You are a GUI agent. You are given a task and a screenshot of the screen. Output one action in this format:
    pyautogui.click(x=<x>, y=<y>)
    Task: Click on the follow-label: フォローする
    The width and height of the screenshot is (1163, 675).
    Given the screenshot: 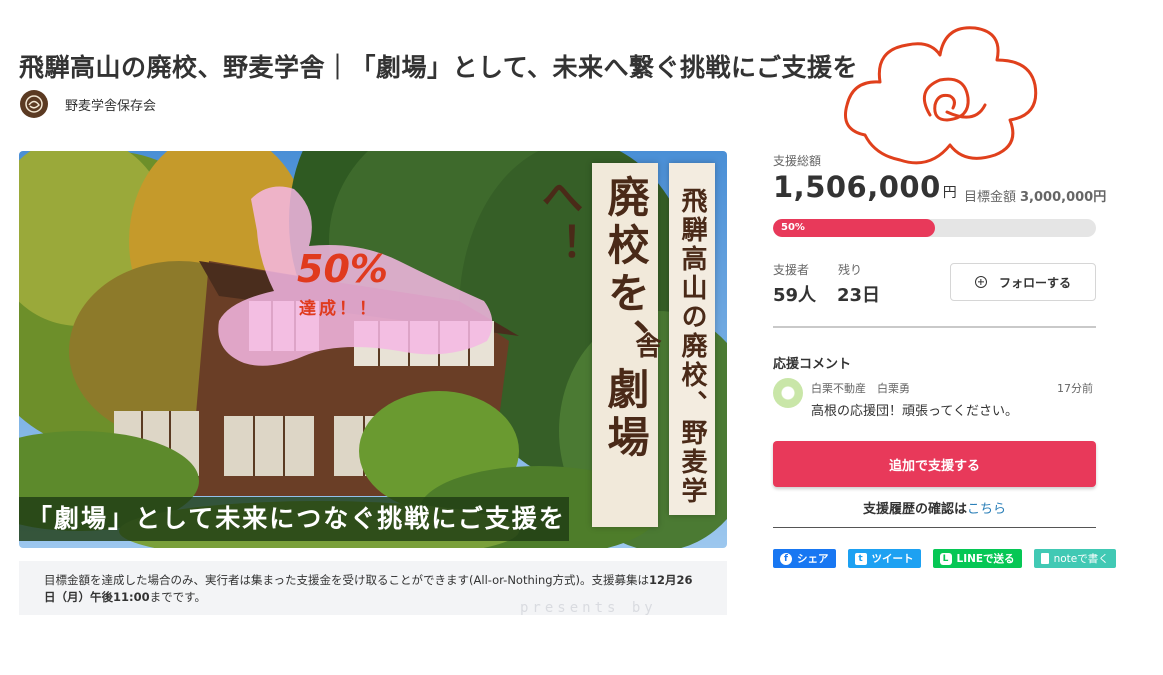 What is the action you would take?
    pyautogui.click(x=1034, y=282)
    